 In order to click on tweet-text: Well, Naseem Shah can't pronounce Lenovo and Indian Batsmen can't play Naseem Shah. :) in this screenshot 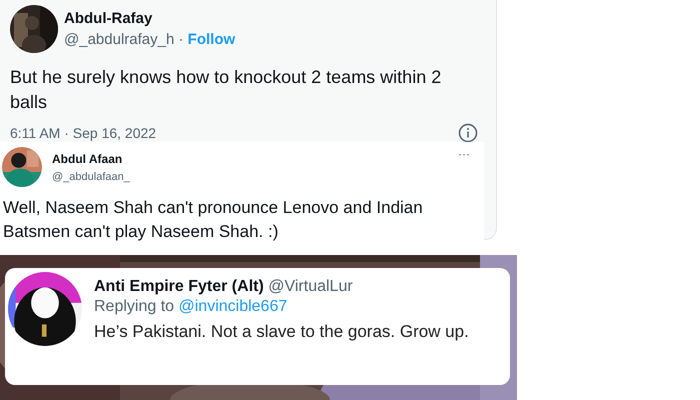, I will do `click(213, 220)`.